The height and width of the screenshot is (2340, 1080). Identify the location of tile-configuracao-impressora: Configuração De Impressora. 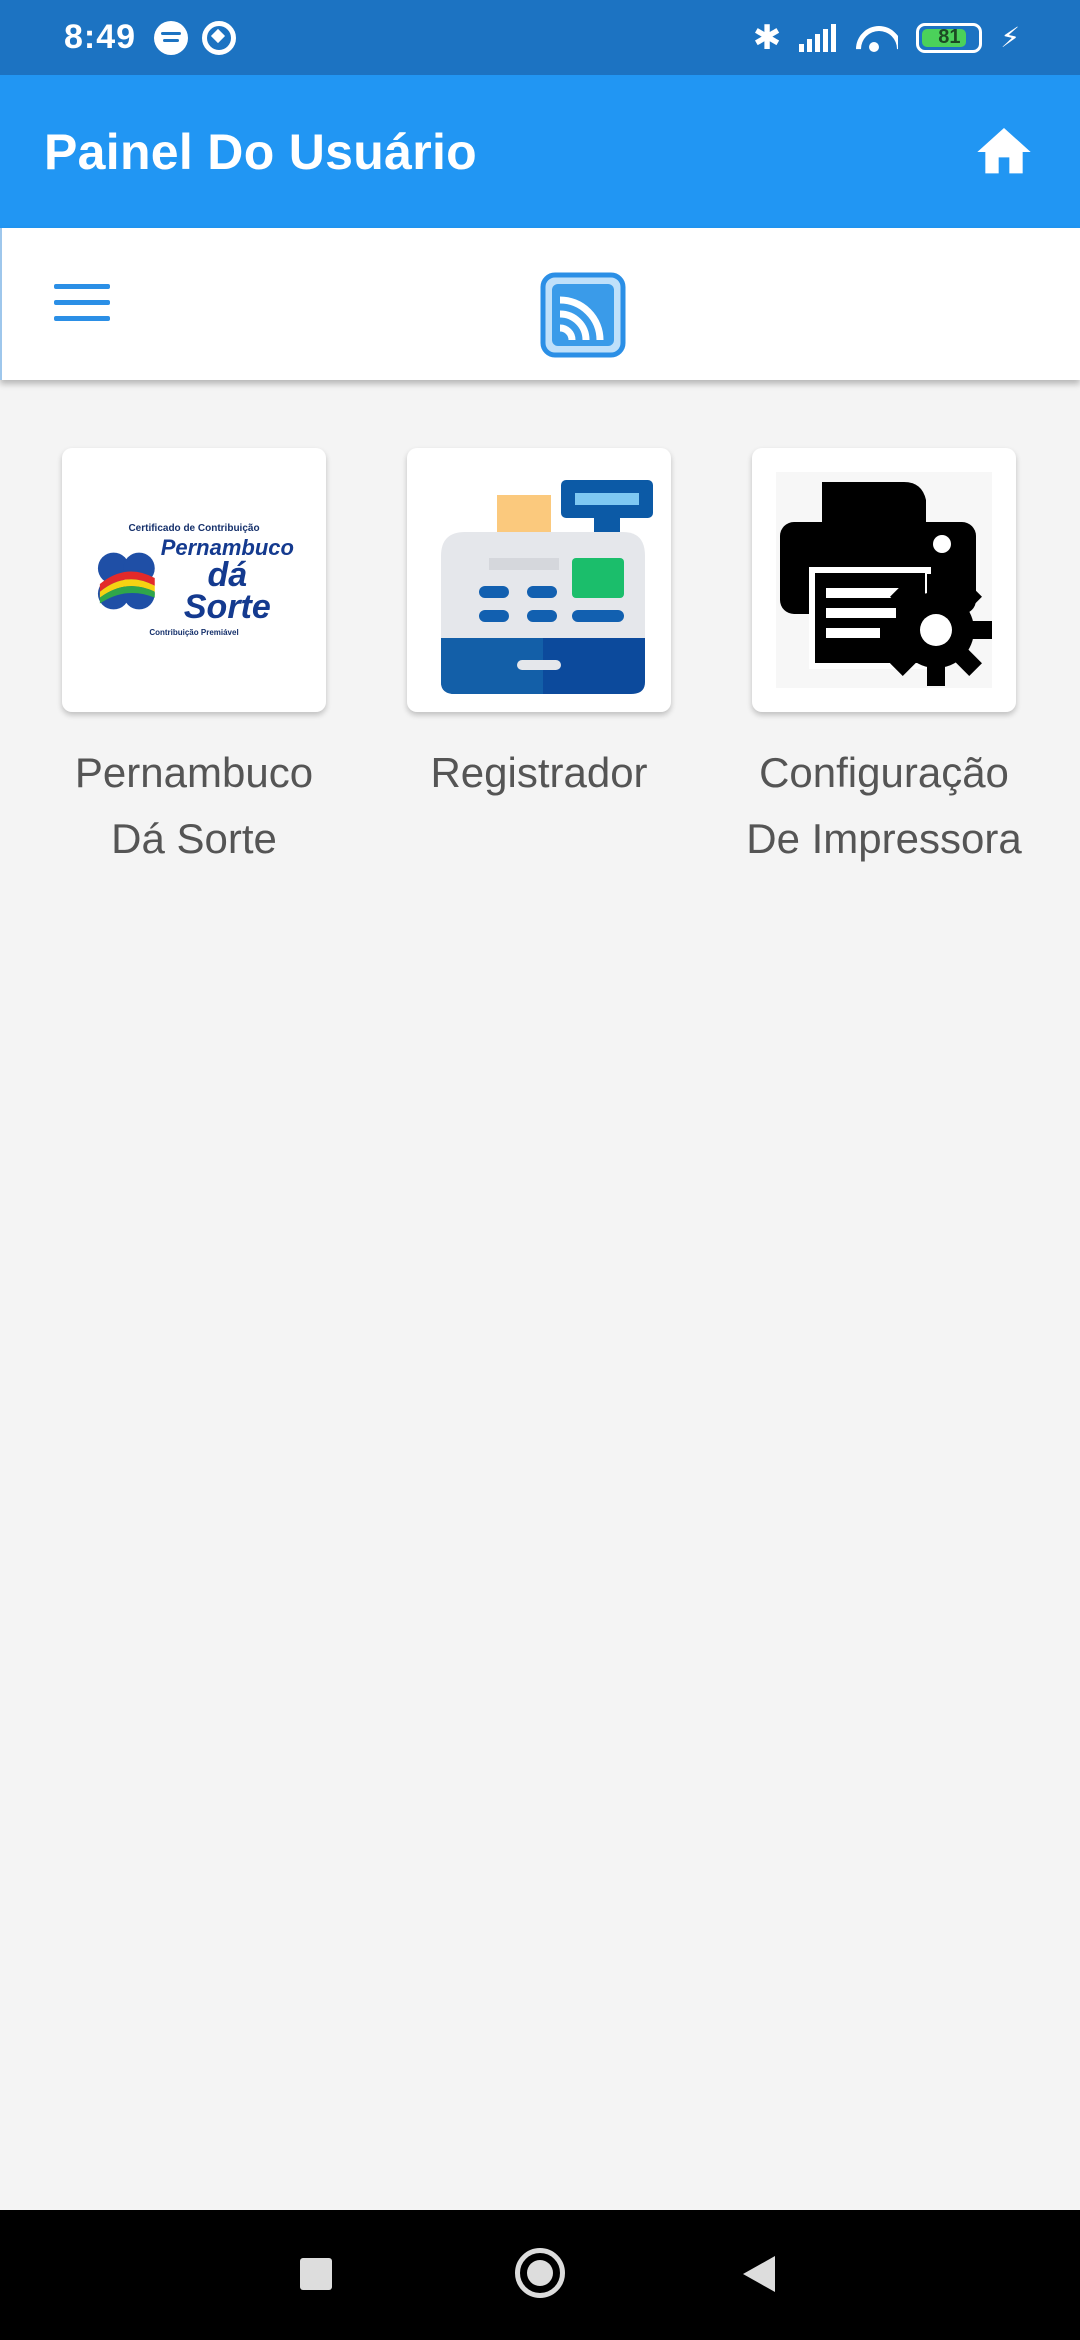
(884, 660).